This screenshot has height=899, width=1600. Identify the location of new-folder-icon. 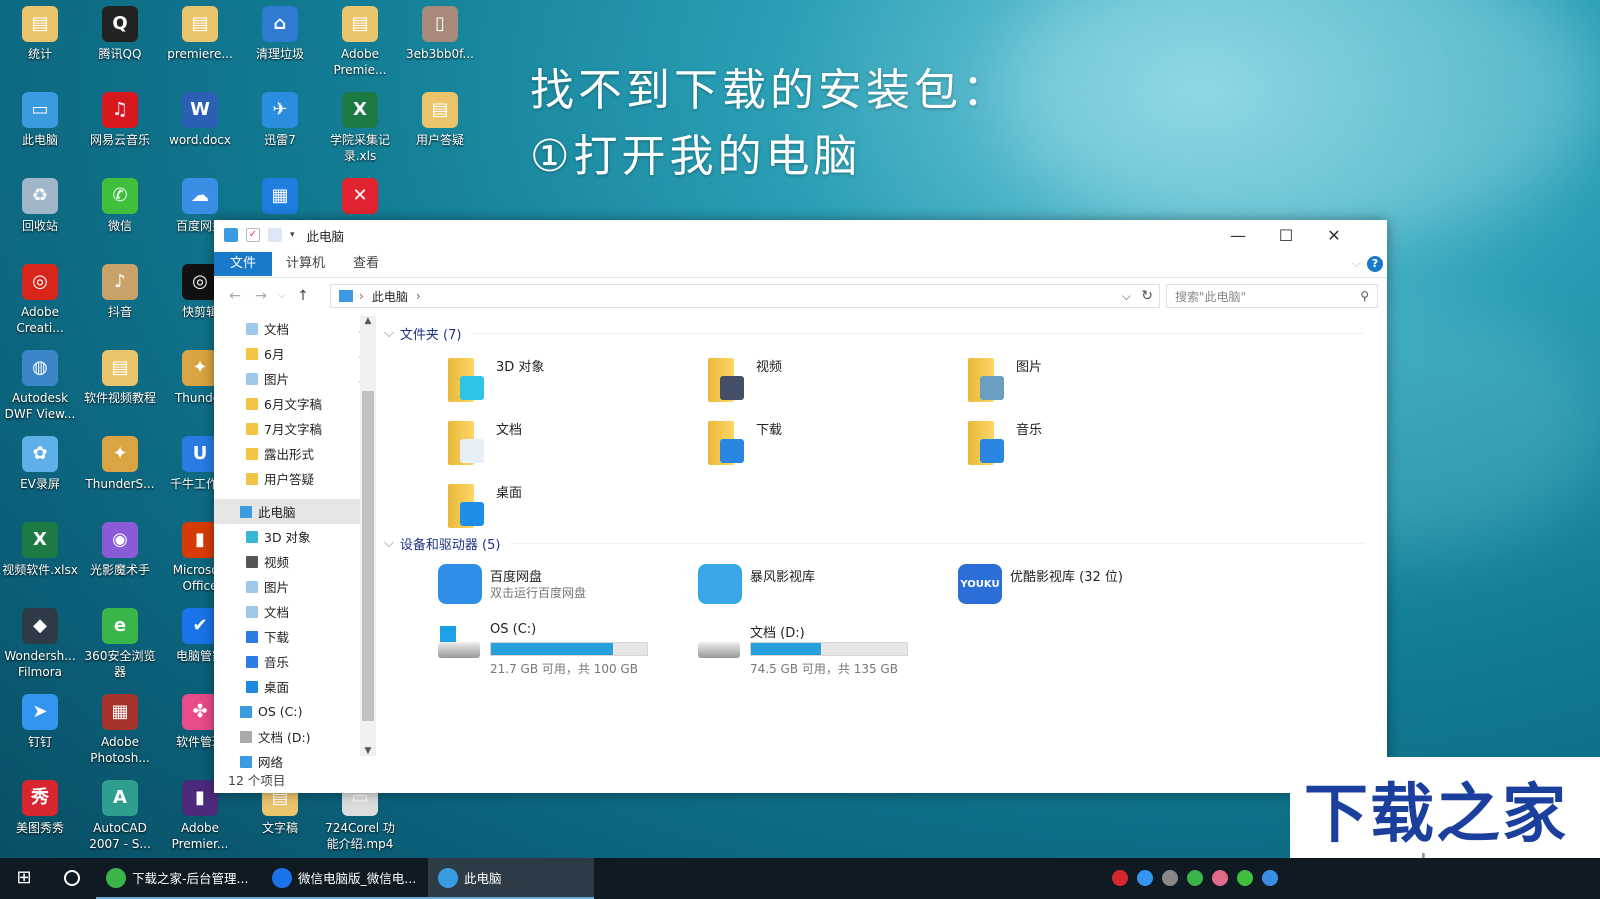
(275, 235).